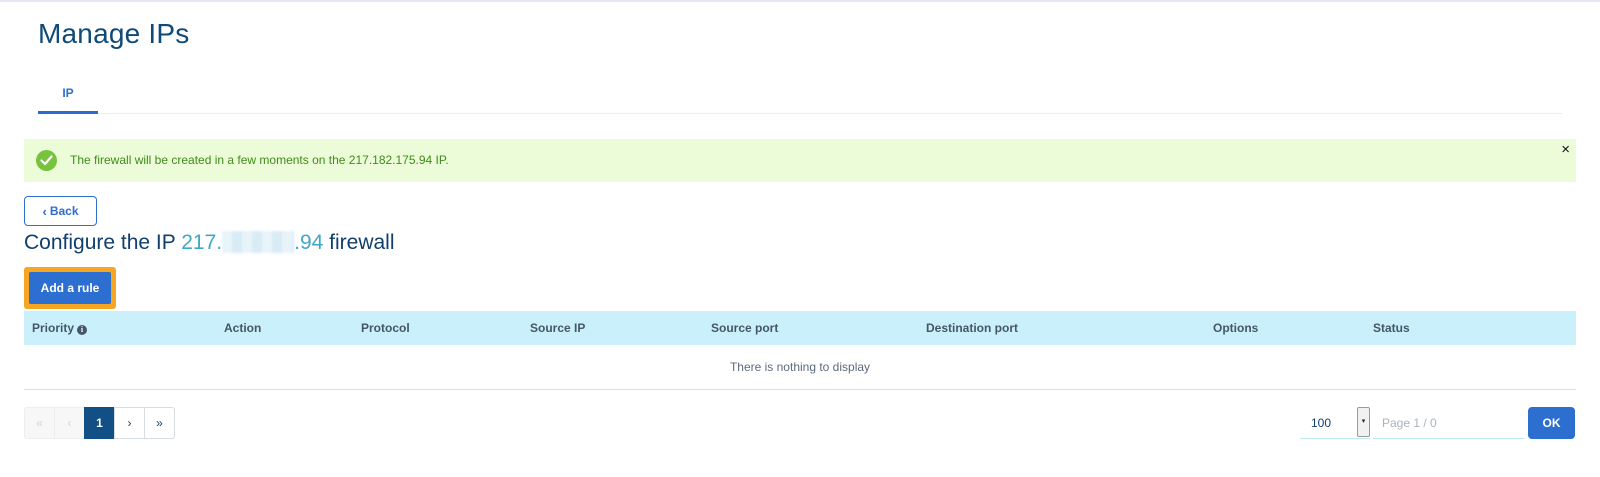 The image size is (1600, 477). I want to click on page-size-value: 100, so click(1321, 423).